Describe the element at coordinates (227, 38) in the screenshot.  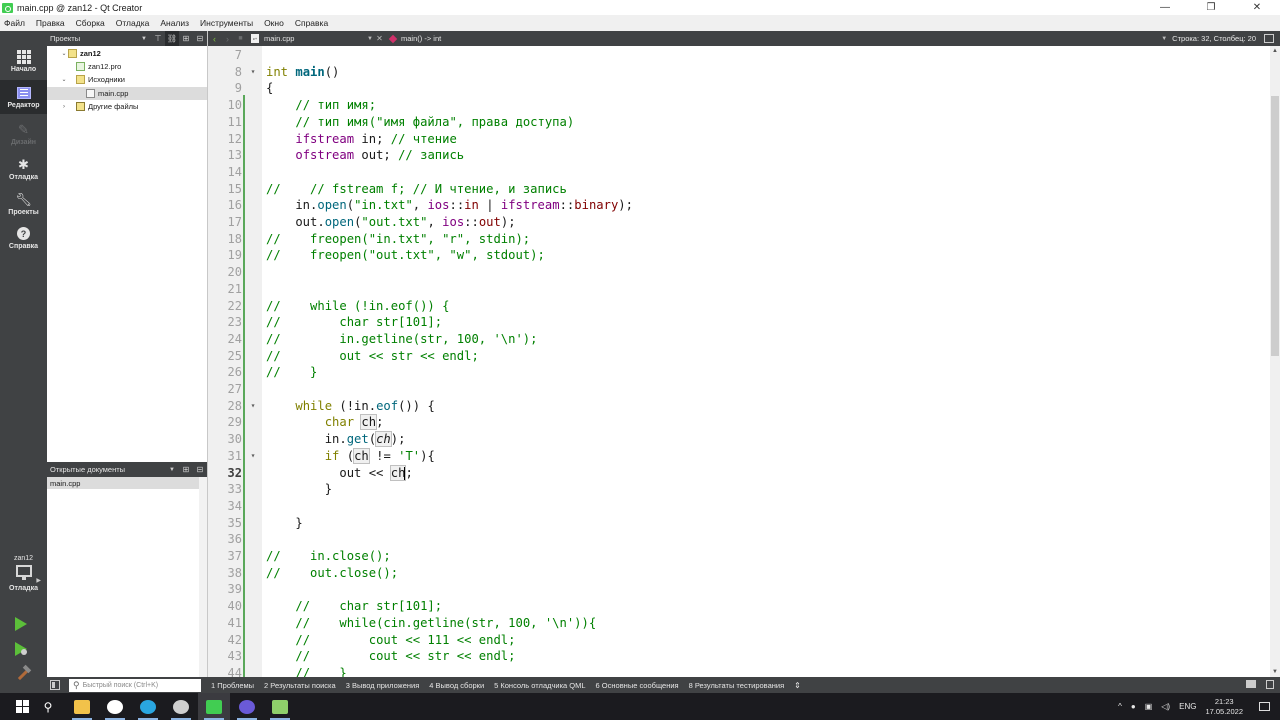
I see `go-forward-icon: ›` at that location.